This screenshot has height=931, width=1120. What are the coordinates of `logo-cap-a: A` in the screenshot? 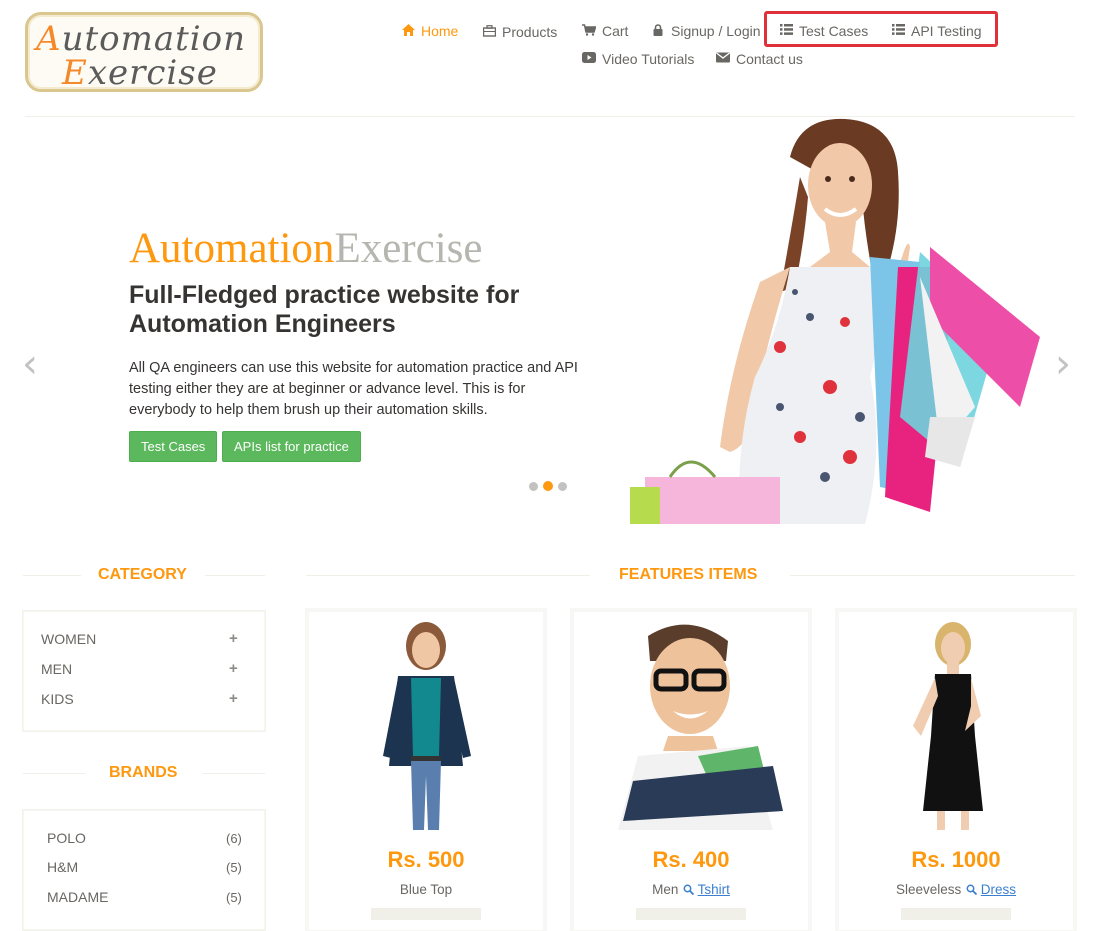 It's located at (49, 39).